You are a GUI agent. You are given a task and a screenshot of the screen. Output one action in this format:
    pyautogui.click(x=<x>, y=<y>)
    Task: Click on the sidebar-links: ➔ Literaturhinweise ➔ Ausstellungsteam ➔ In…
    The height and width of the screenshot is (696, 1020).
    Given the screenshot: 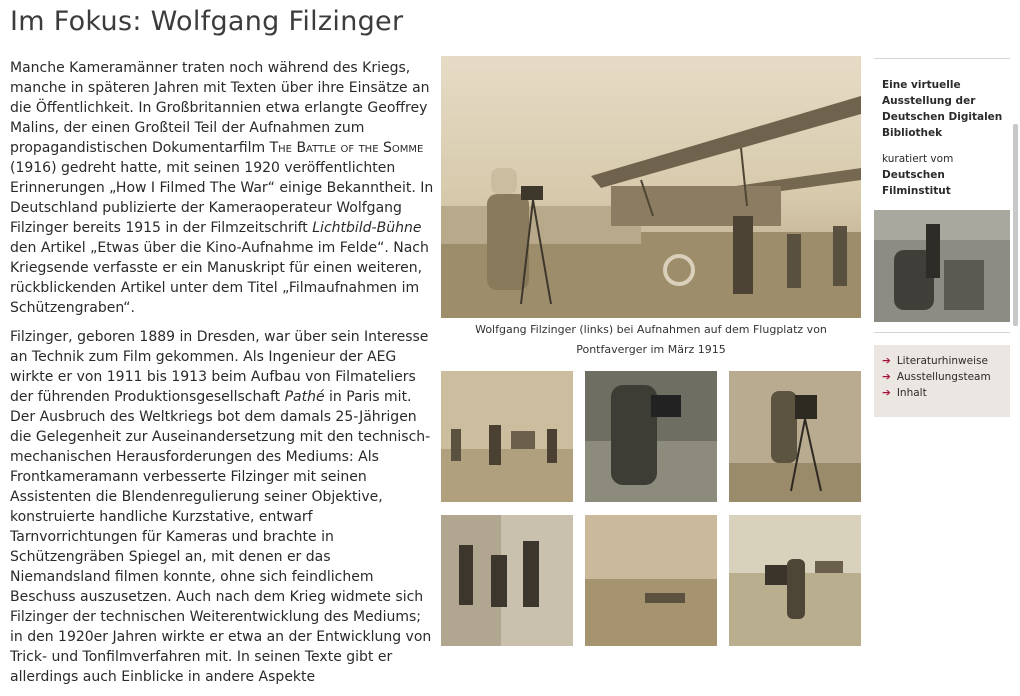 What is the action you would take?
    pyautogui.click(x=942, y=381)
    